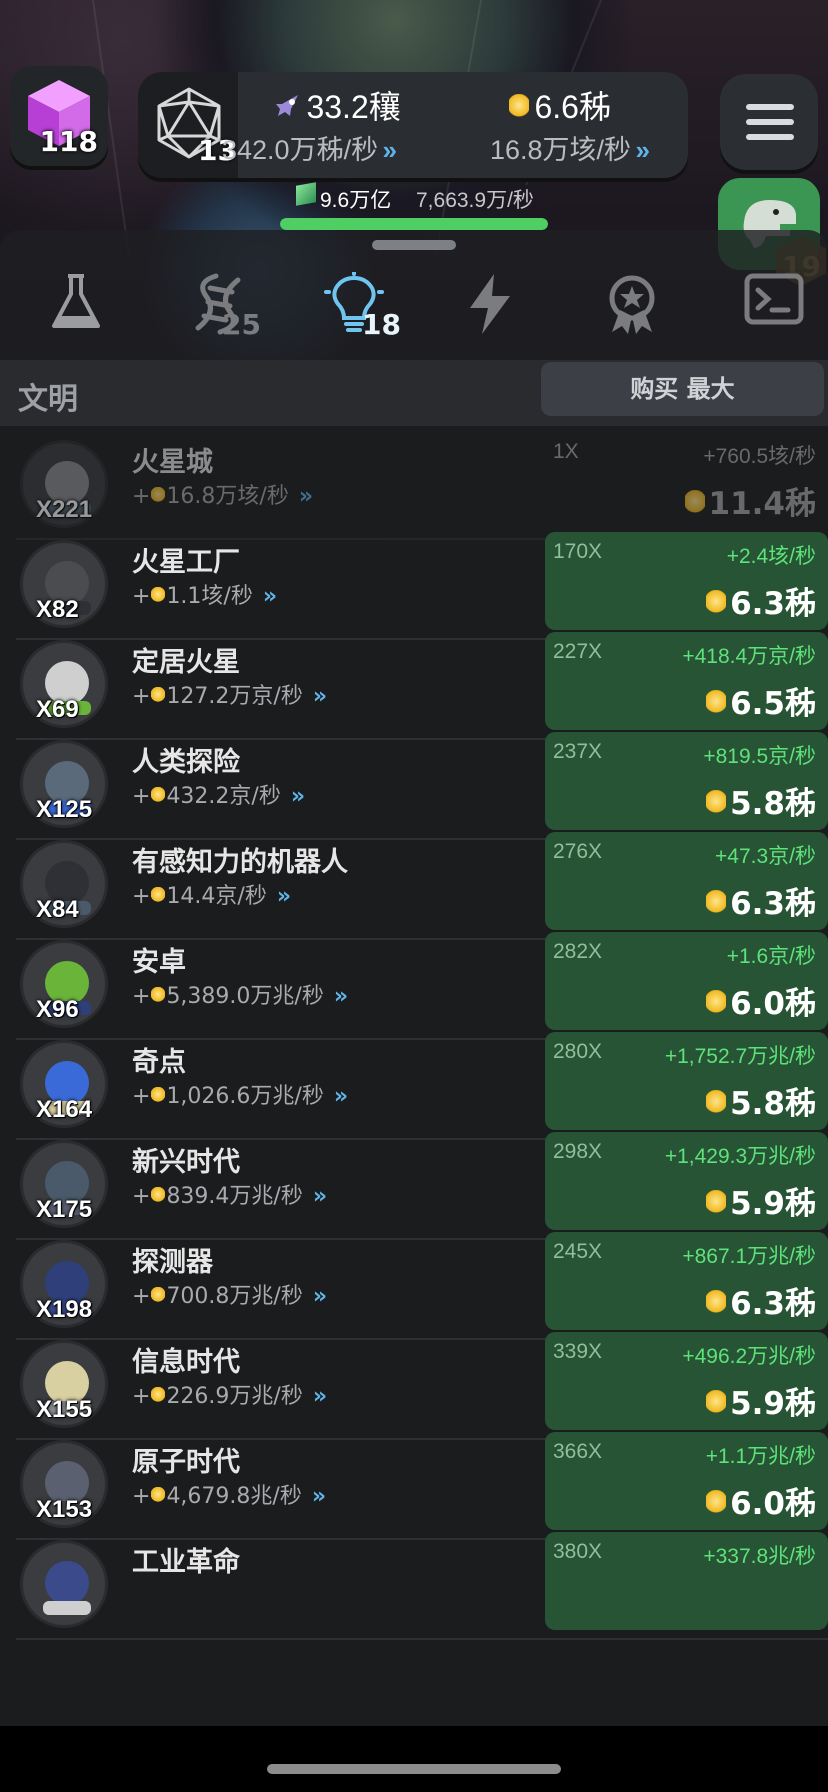 The image size is (828, 1792). I want to click on upgrade-row: 工业革命 +» 380X +337.8兆/秒, so click(422, 1583).